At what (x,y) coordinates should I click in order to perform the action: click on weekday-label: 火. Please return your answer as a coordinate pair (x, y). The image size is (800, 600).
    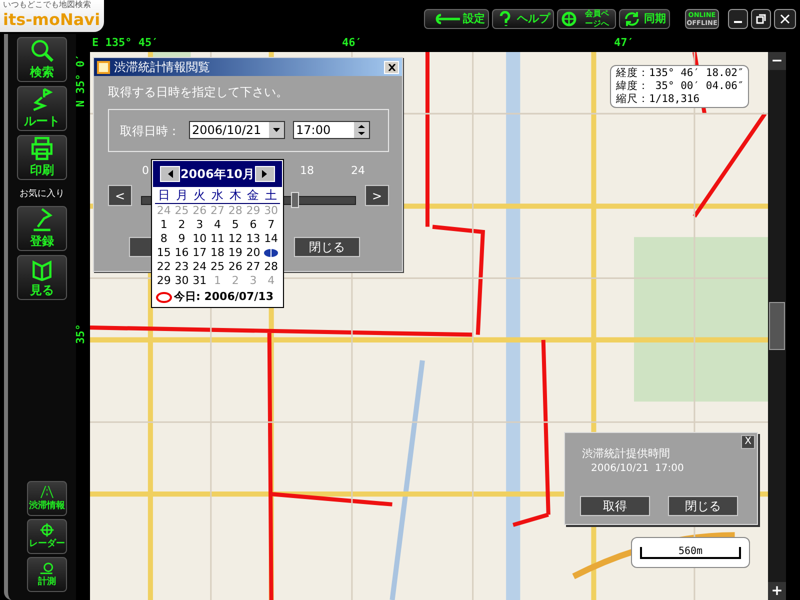
    Looking at the image, I should click on (199, 195).